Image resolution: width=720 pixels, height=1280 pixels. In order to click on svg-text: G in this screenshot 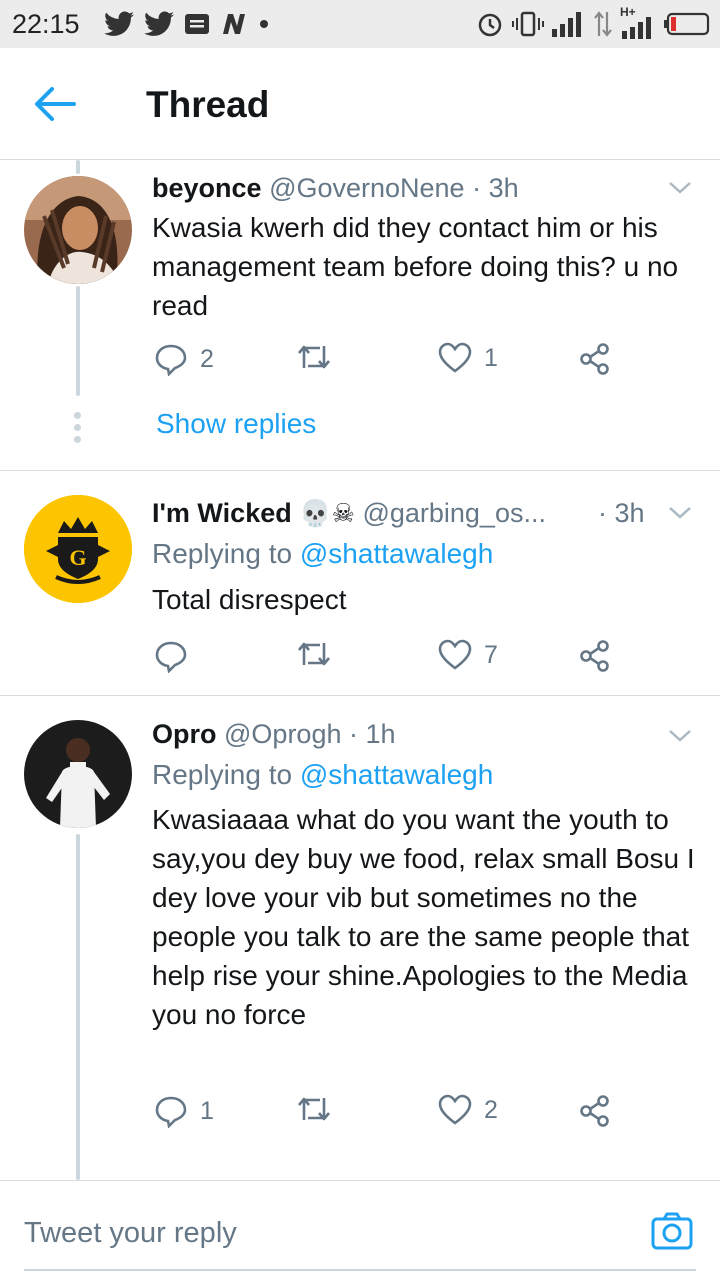, I will do `click(77, 557)`.